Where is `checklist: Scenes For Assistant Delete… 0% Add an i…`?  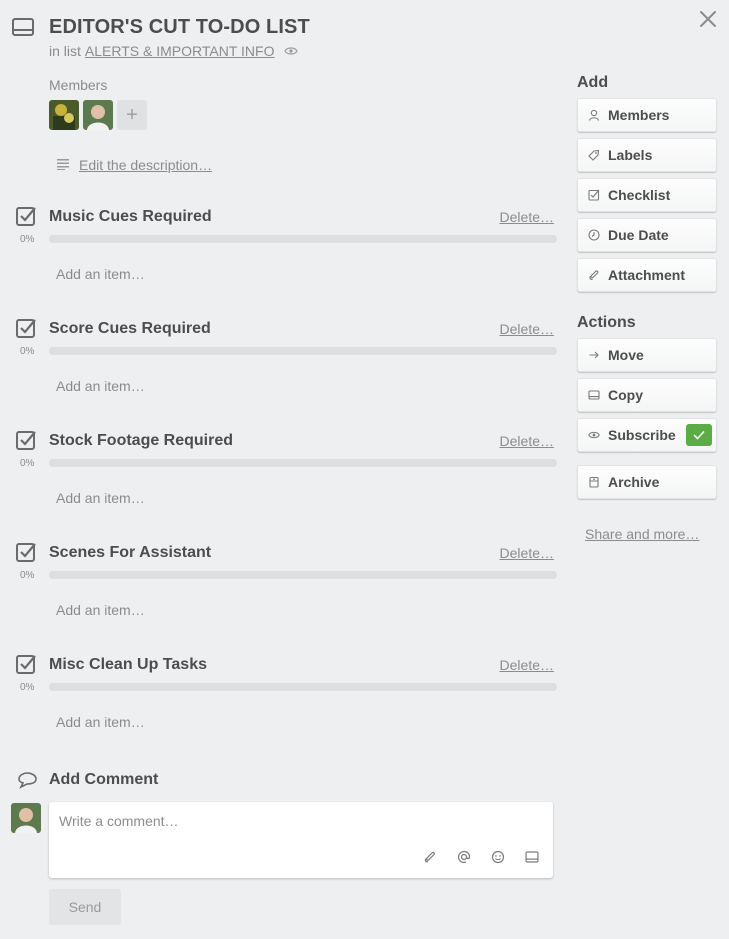 checklist: Scenes For Assistant Delete… 0% Add an i… is located at coordinates (280, 597).